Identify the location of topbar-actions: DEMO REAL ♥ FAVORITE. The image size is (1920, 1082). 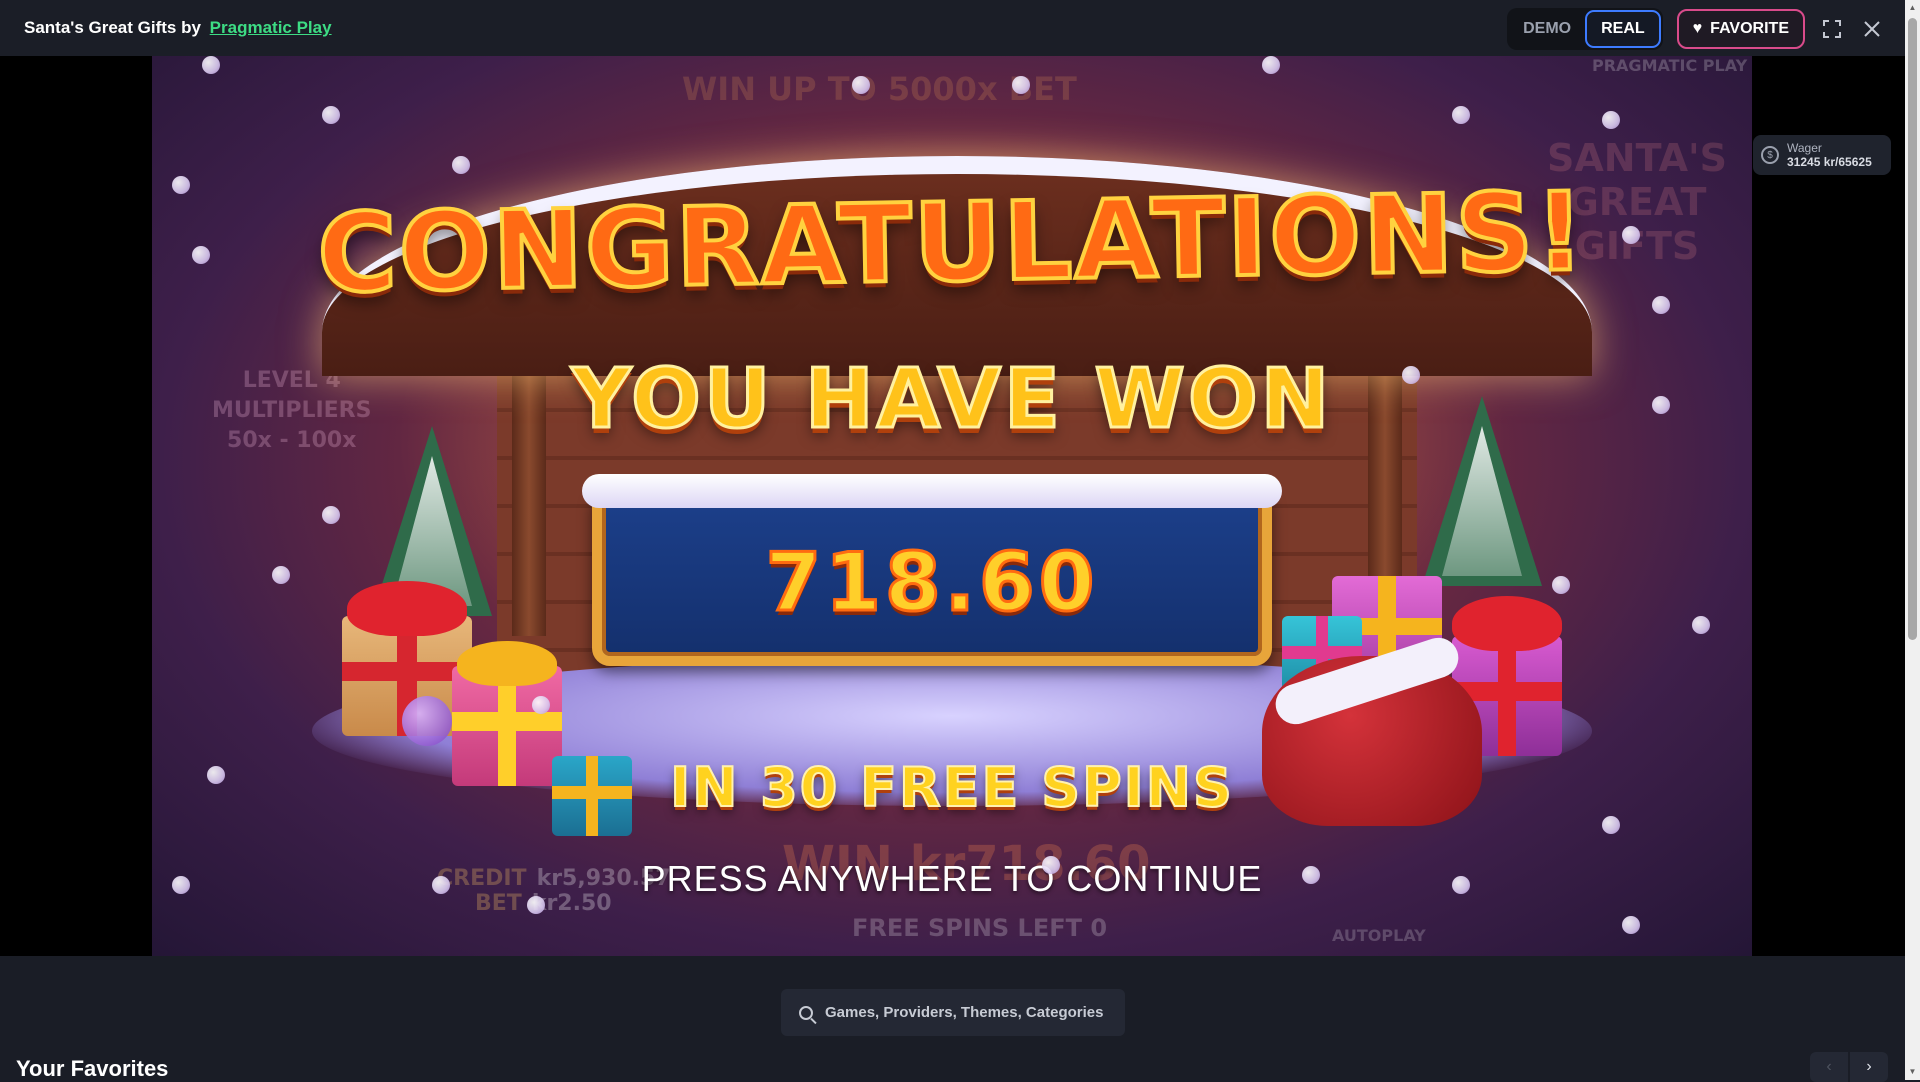
(1696, 29).